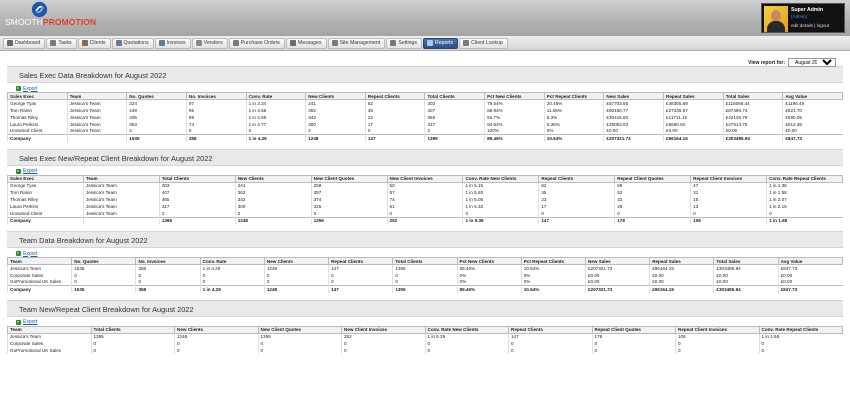 The image size is (850, 395). I want to click on table-cell: Jessica's Team, so click(96, 103).